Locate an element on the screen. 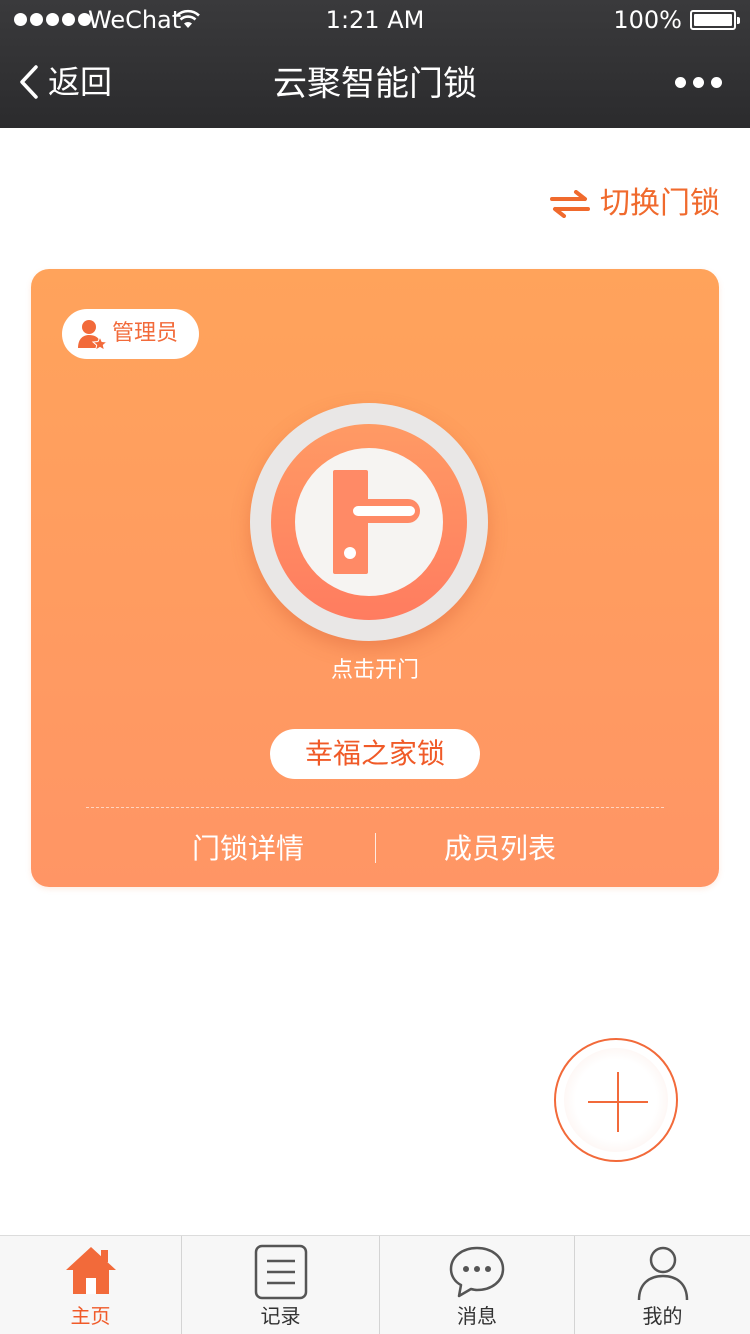  tab-profile-label: 我的 is located at coordinates (662, 1316).